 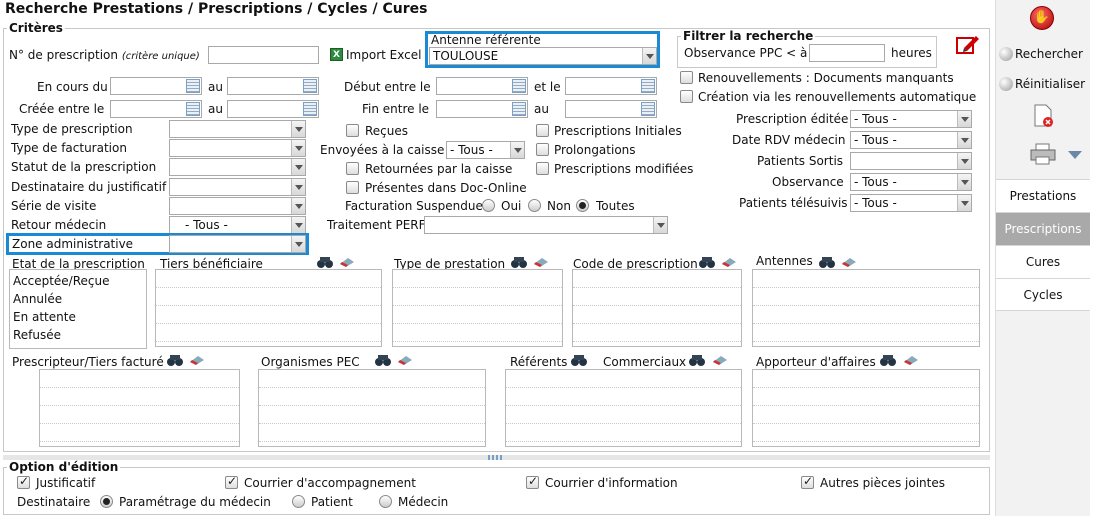 I want to click on reset-radio-icon, so click(x=1006, y=84).